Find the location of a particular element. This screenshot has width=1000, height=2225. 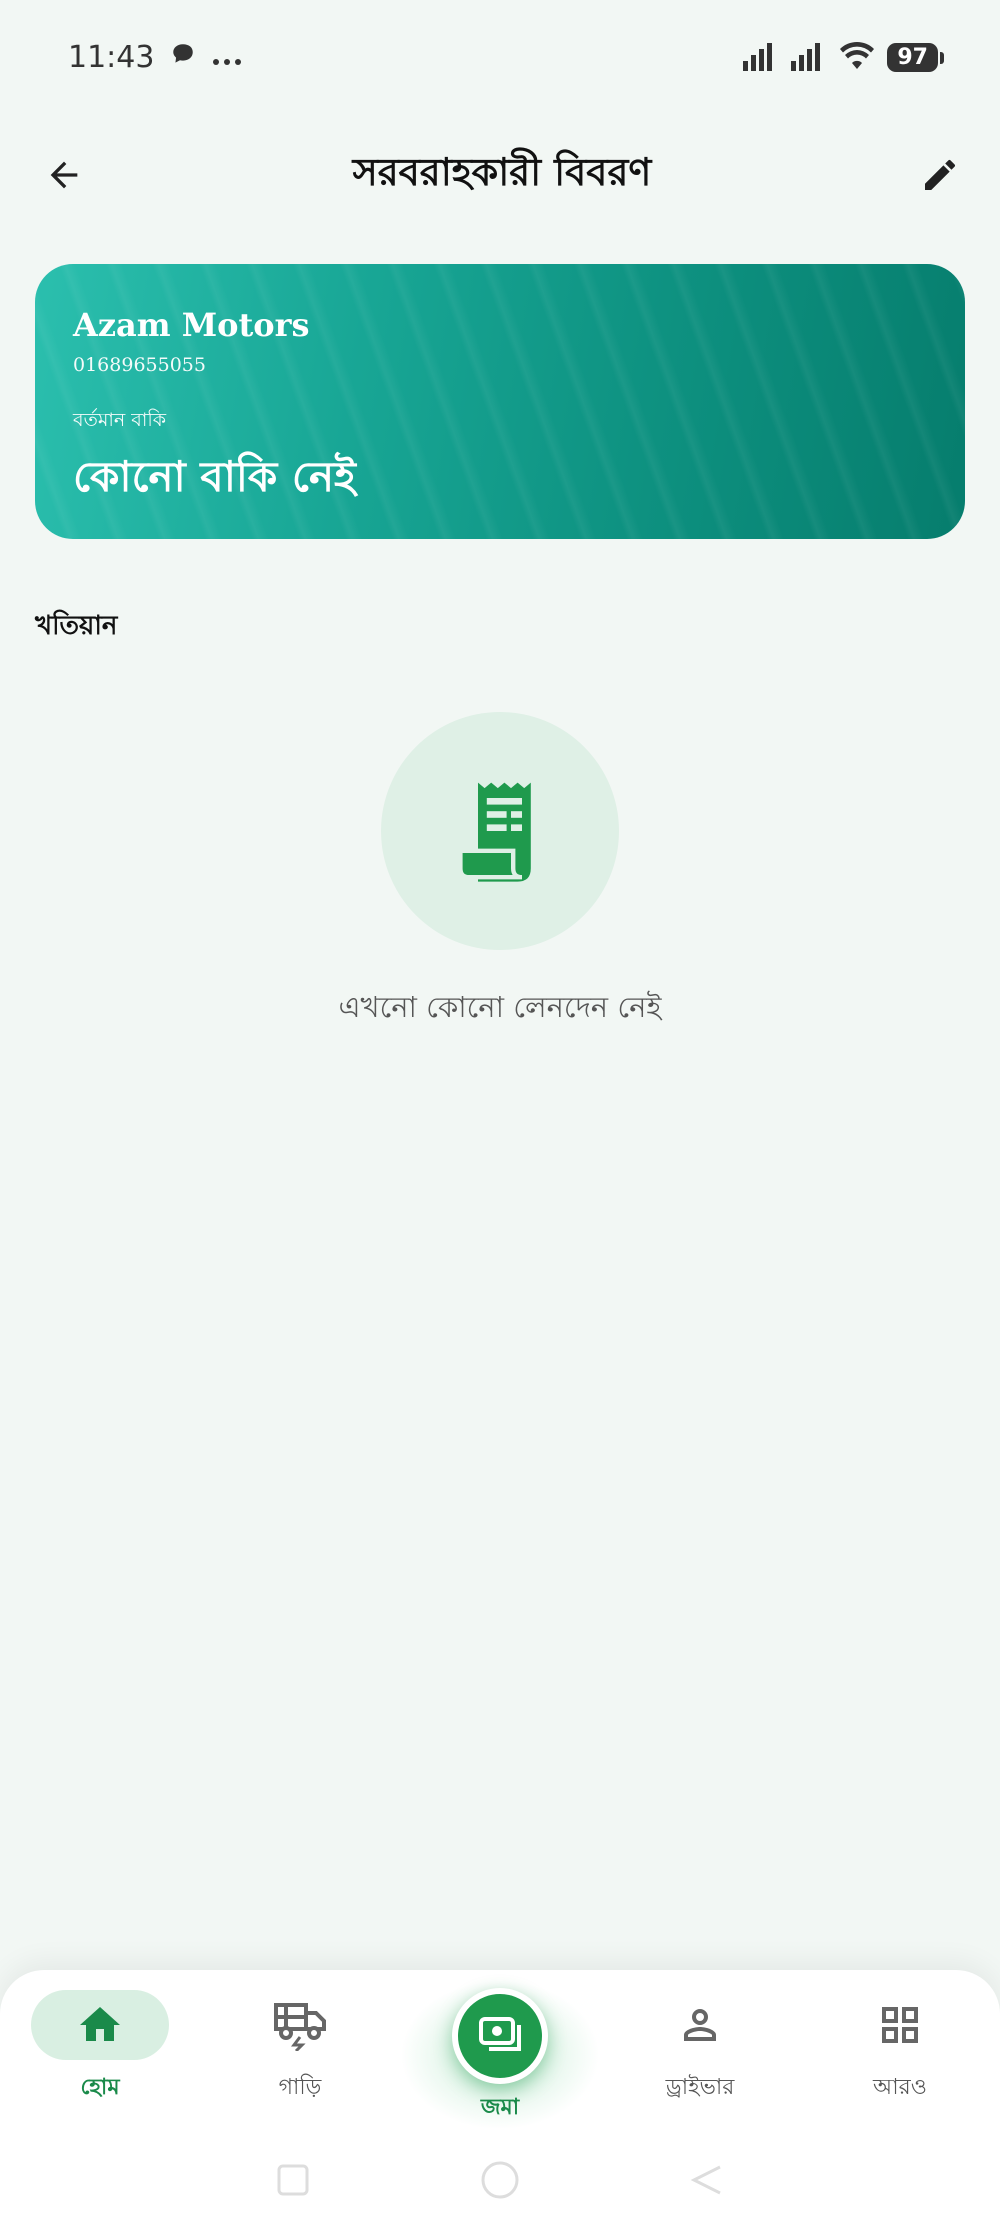

arrow-left-icon is located at coordinates (64, 175).